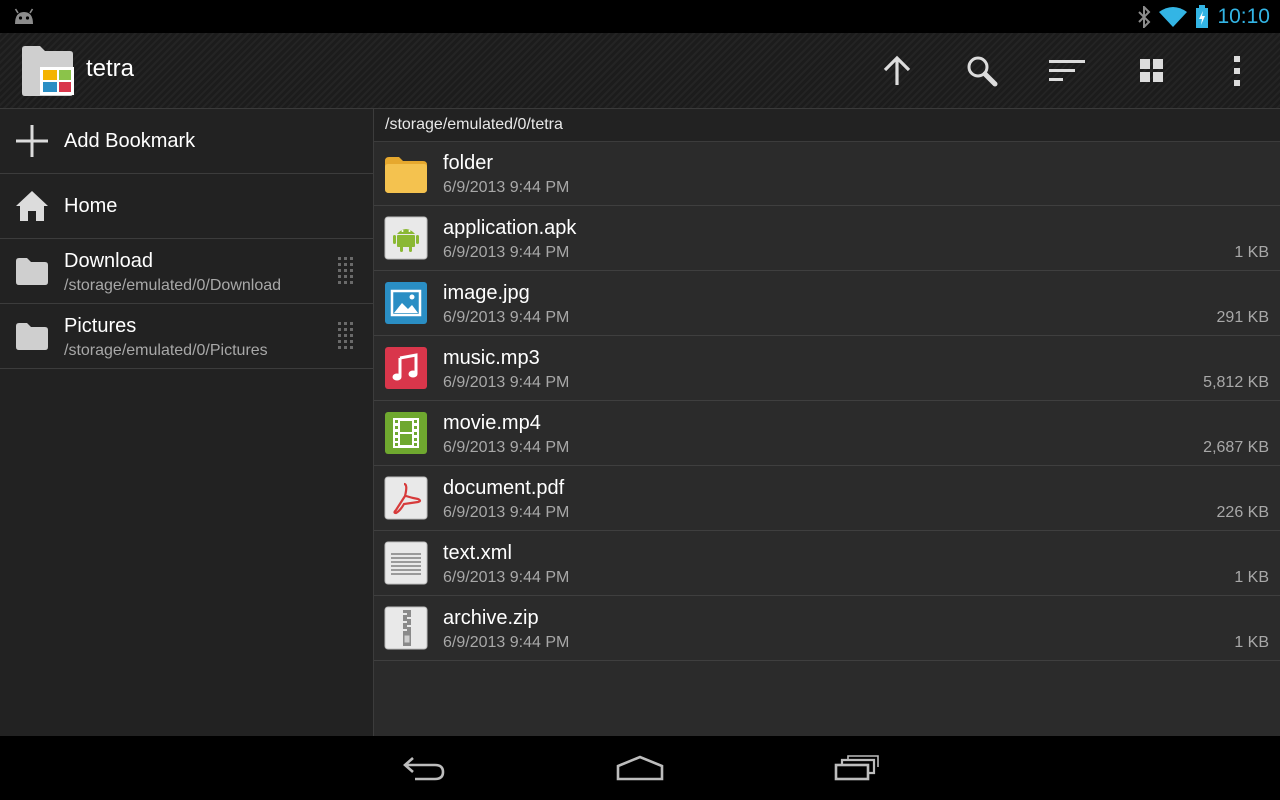 Image resolution: width=1280 pixels, height=800 pixels. I want to click on file-row-movie: movie.mp4 6/9/2013 9:44 PM 2,687 KB, so click(827, 433).